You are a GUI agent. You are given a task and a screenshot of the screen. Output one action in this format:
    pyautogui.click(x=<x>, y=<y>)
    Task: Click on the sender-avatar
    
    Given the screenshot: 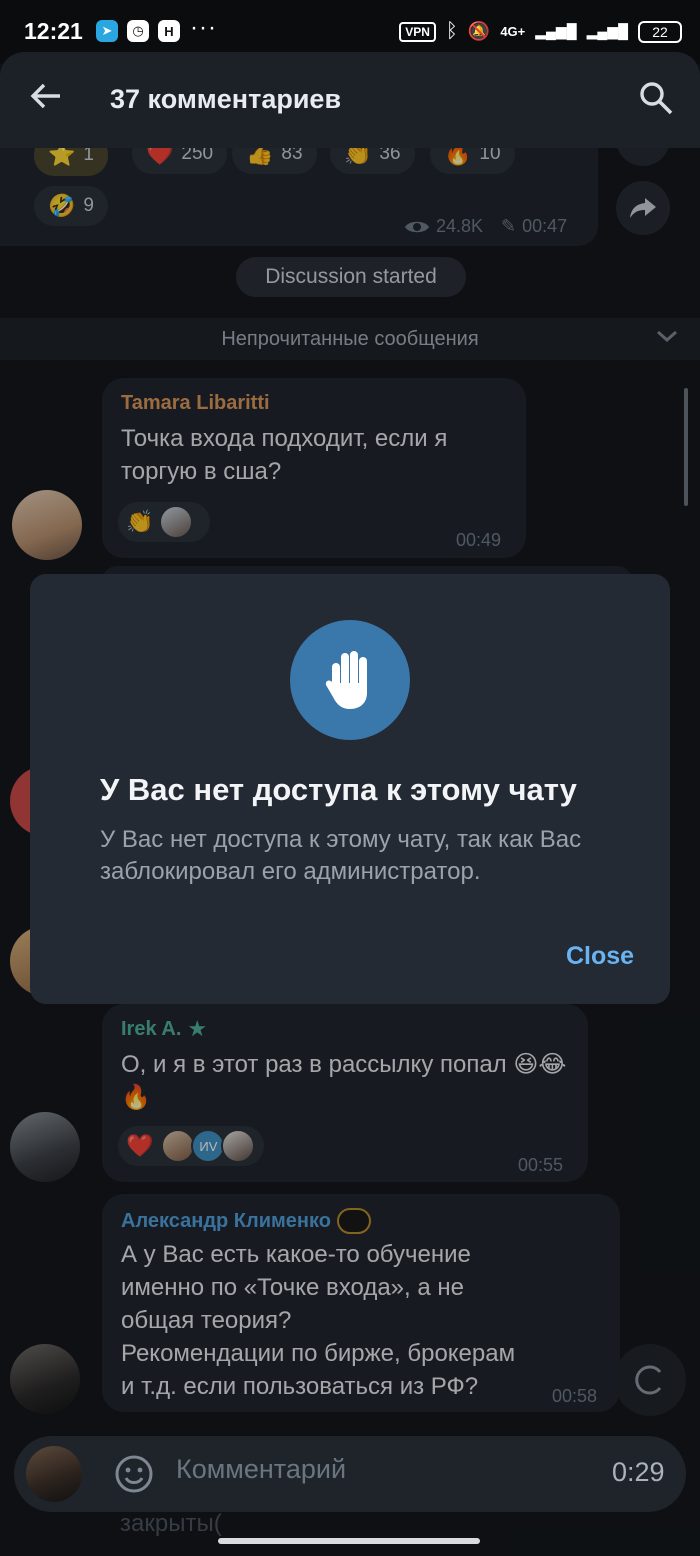 What is the action you would take?
    pyautogui.click(x=54, y=1474)
    